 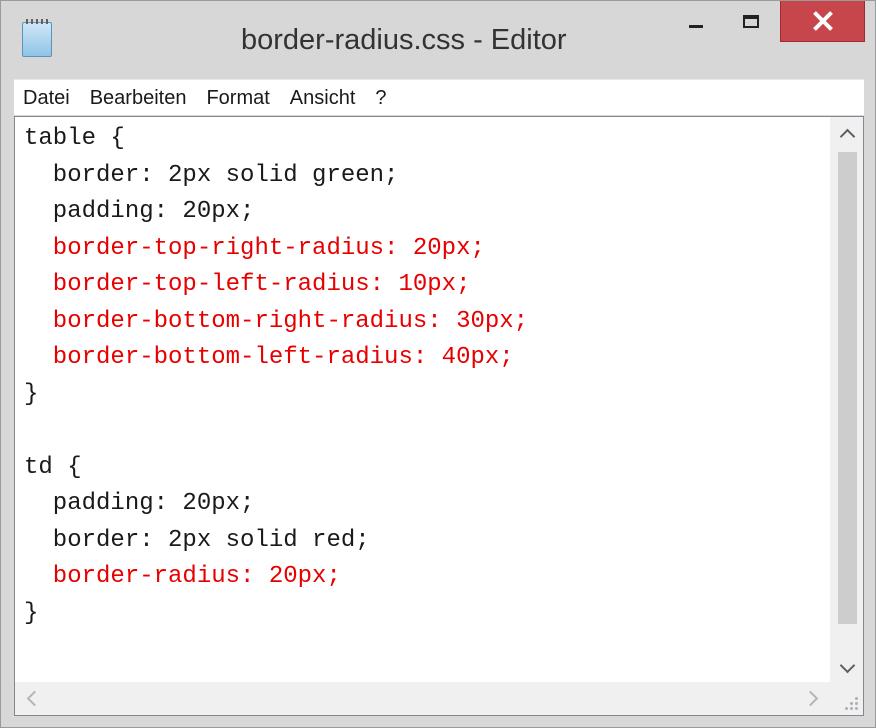 What do you see at coordinates (424, 577) in the screenshot?
I see `code-line: border-radius: 20px;` at bounding box center [424, 577].